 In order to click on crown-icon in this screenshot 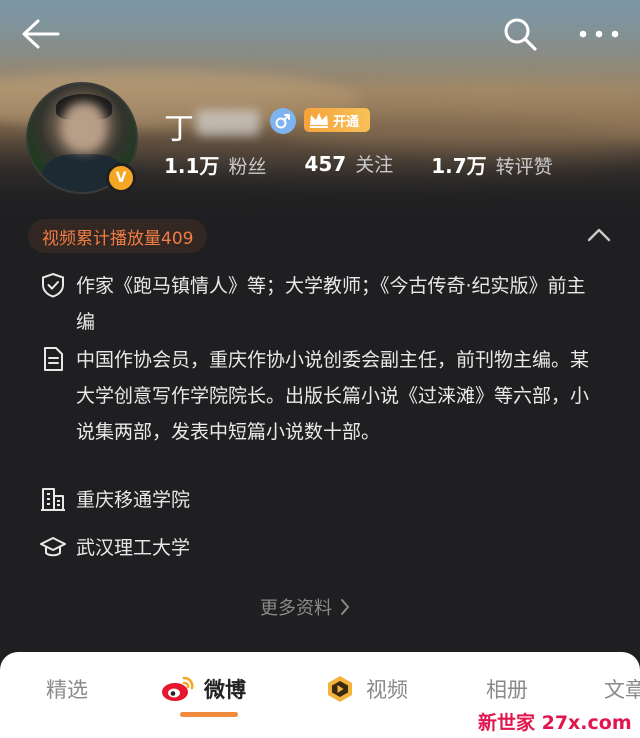, I will do `click(319, 120)`.